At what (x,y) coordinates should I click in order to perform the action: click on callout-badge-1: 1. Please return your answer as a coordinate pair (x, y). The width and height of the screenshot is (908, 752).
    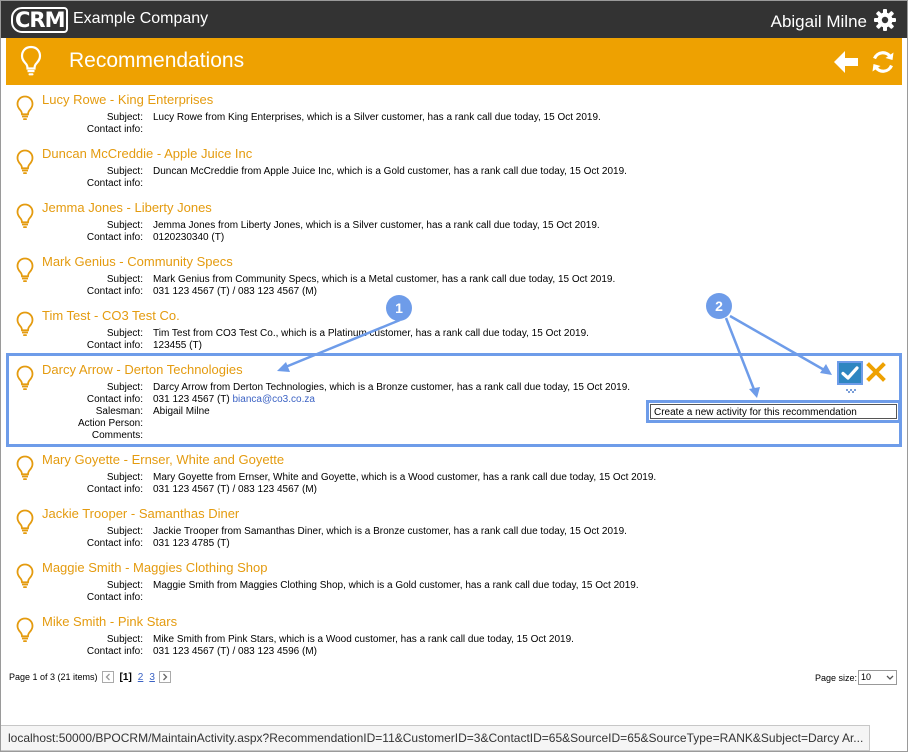
    Looking at the image, I should click on (399, 308).